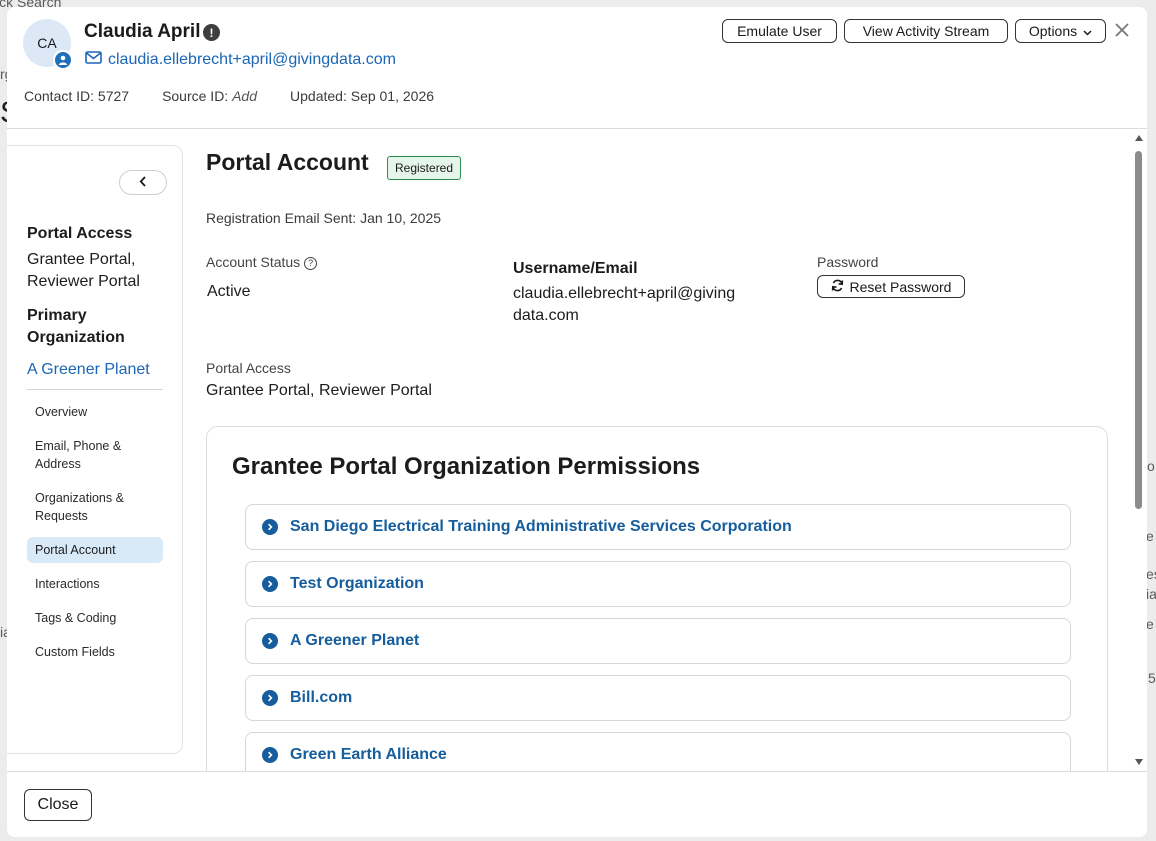 Image resolution: width=1156 pixels, height=841 pixels. What do you see at coordinates (319, 390) in the screenshot?
I see `portal-access-value: Grantee Portal, Reviewer Portal` at bounding box center [319, 390].